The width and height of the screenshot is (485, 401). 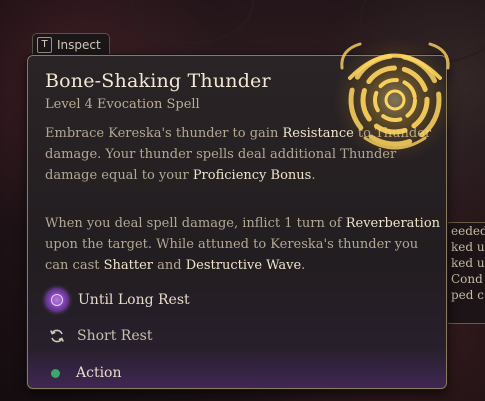 I want to click on action-resource-icon, so click(x=55, y=373).